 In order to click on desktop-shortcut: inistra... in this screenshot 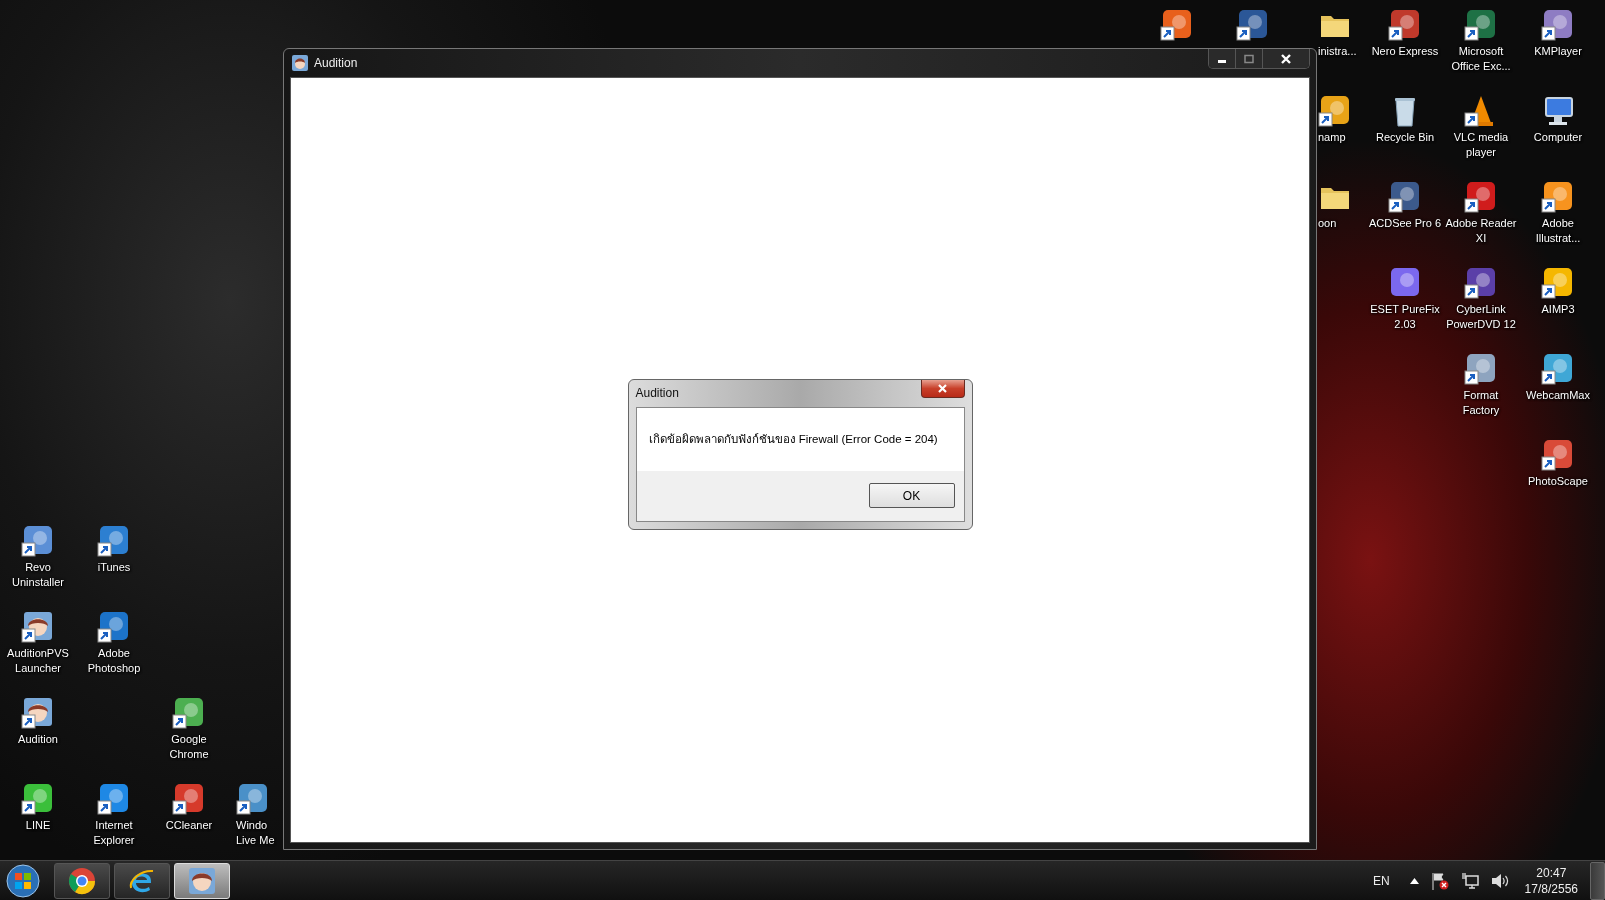, I will do `click(1342, 33)`.